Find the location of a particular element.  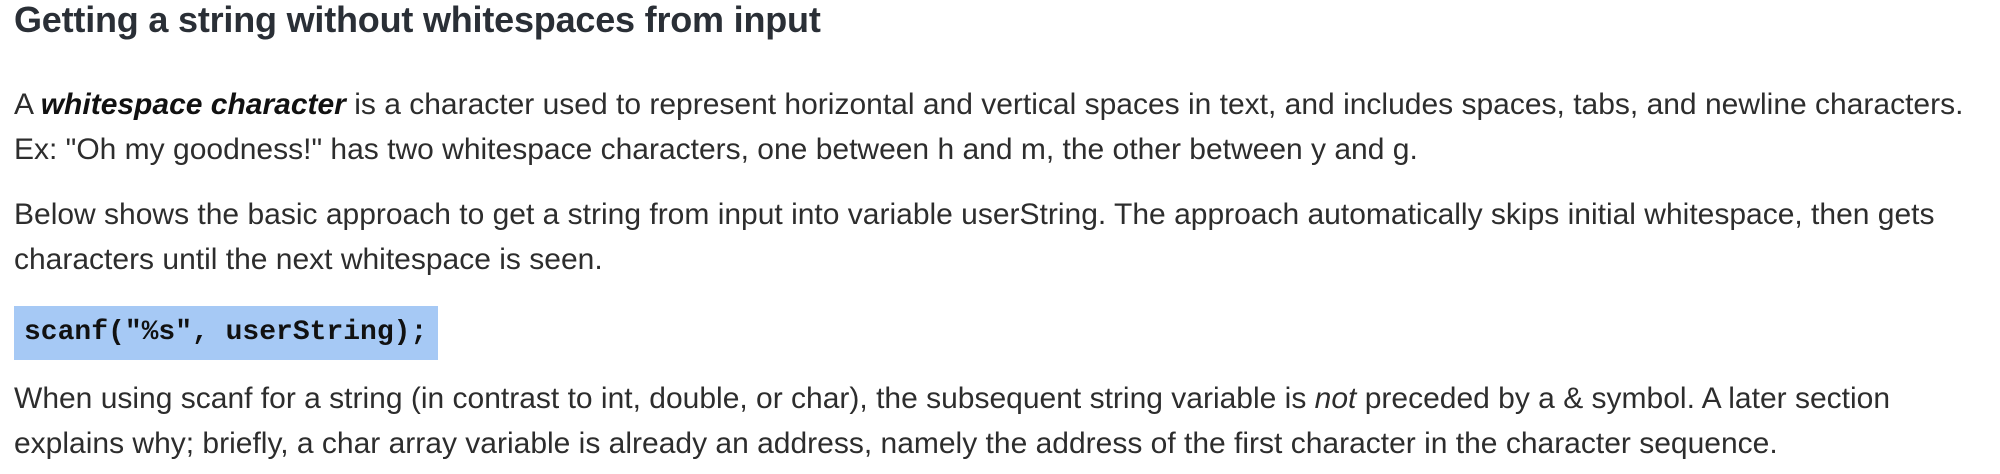

code-snippet: scanf("%s", userString); is located at coordinates (226, 333).